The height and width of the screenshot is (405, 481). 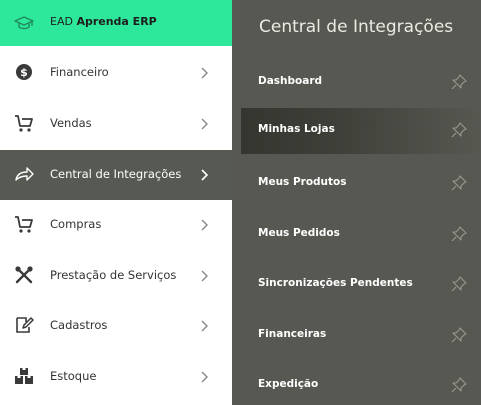 What do you see at coordinates (299, 233) in the screenshot?
I see `submenu-item-label: Meus Pedidos` at bounding box center [299, 233].